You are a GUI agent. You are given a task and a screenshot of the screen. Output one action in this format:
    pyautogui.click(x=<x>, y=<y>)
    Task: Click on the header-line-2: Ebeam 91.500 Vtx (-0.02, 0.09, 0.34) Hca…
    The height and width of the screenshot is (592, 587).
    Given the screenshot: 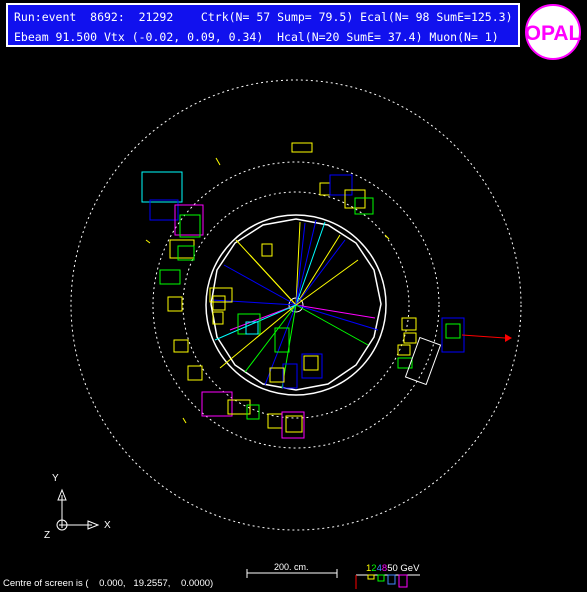 What is the action you would take?
    pyautogui.click(x=256, y=37)
    